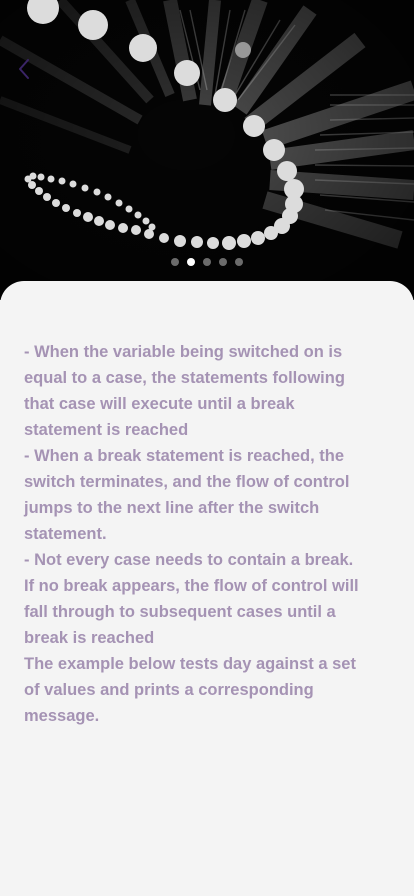  Describe the element at coordinates (191, 262) in the screenshot. I see `carousel-dot-active` at that location.